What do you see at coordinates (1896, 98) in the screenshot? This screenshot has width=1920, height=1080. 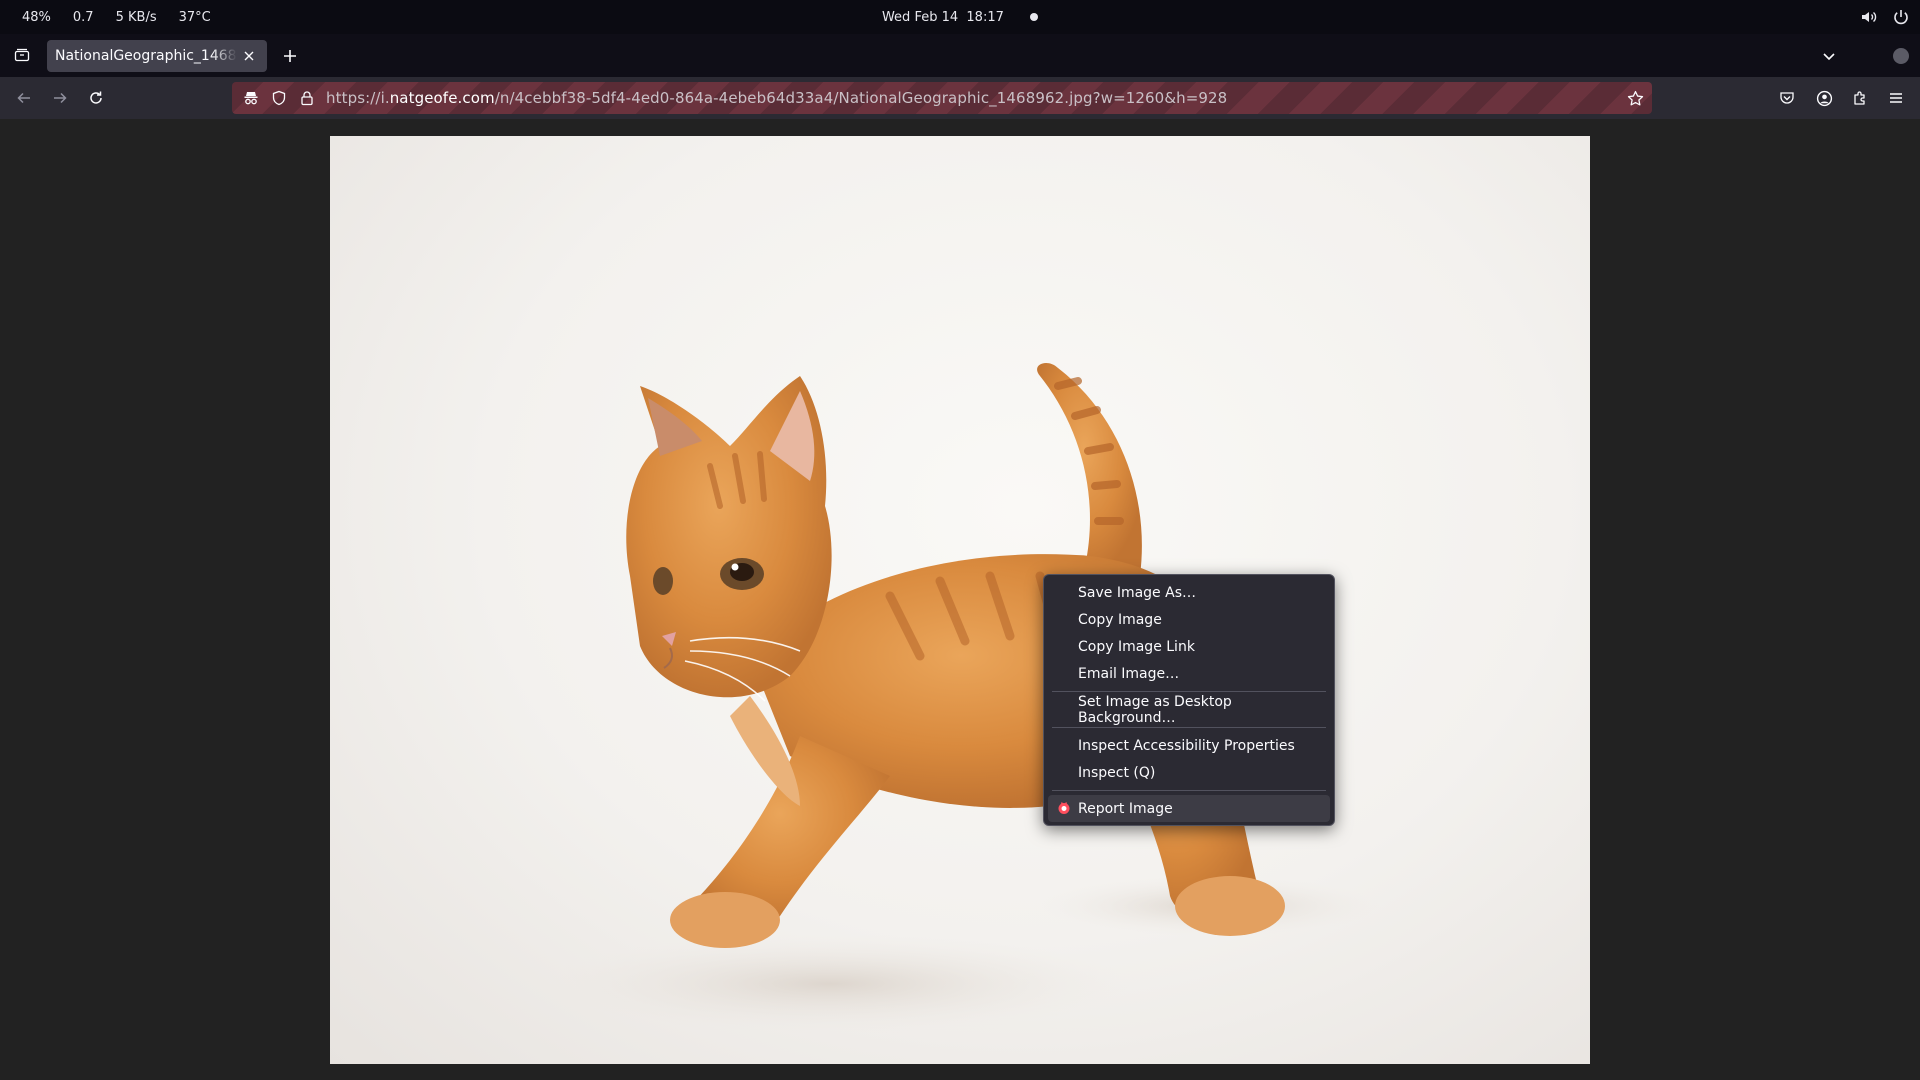 I see `hamburger-menu-icon` at bounding box center [1896, 98].